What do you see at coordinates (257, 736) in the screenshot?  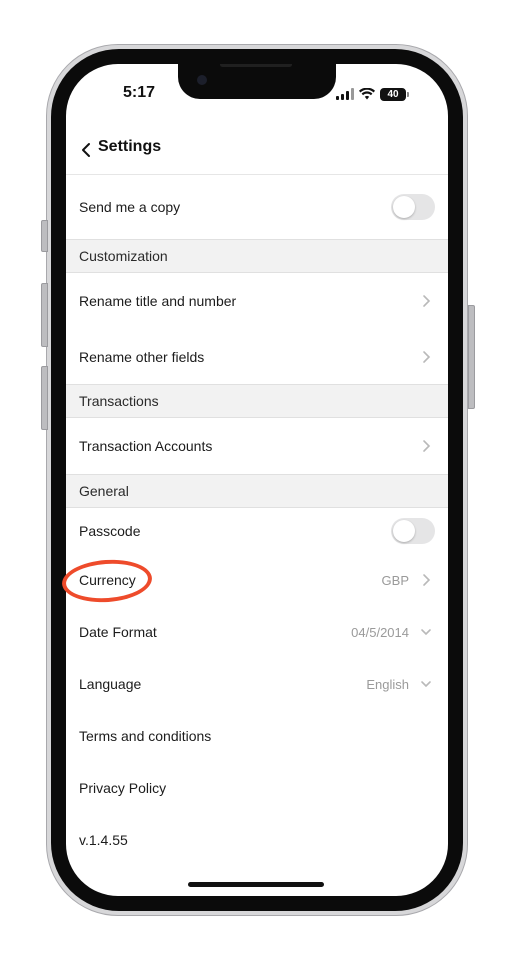 I see `terms-row: Terms and conditions` at bounding box center [257, 736].